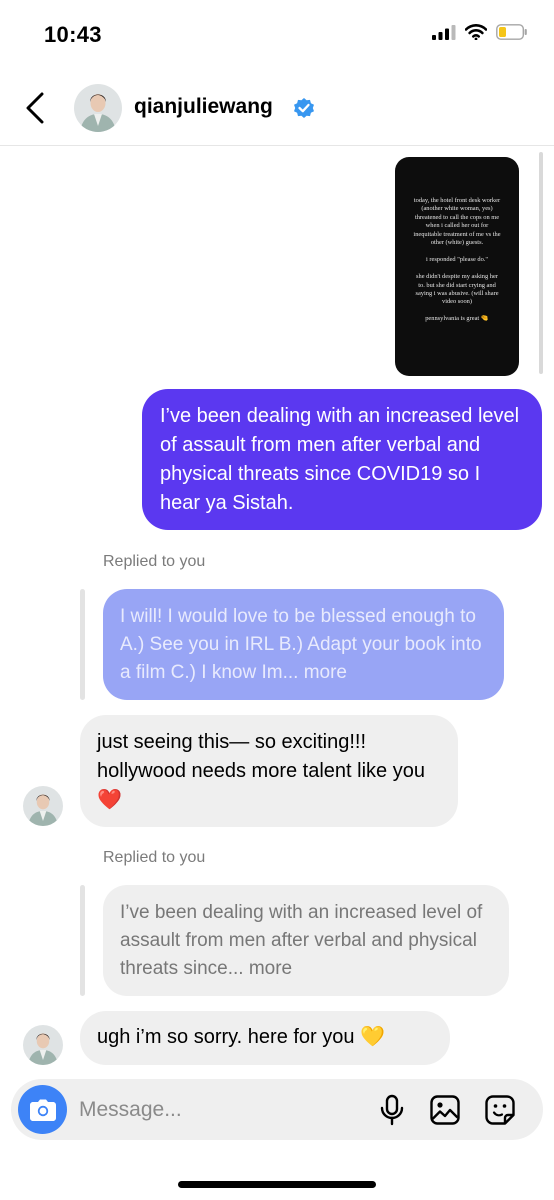  I want to click on scroll-indicator, so click(541, 263).